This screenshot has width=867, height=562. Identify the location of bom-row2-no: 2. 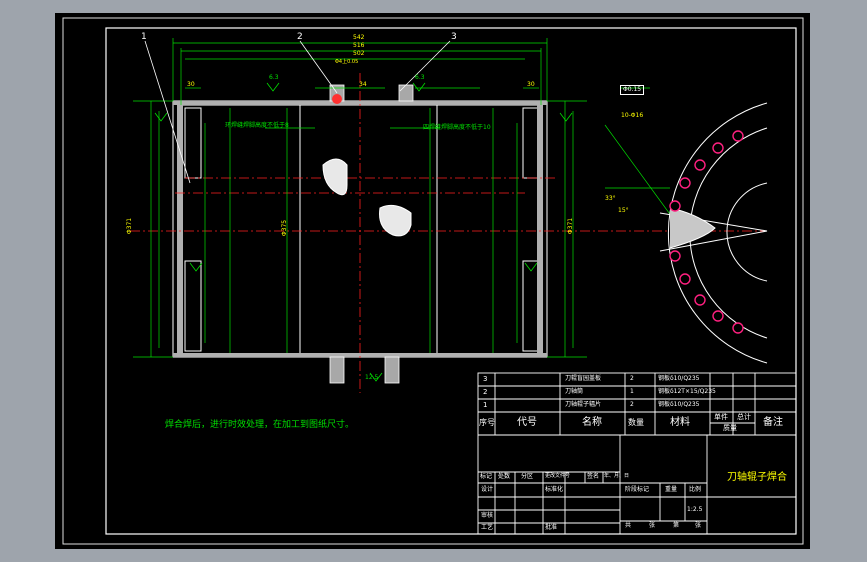
(485, 392).